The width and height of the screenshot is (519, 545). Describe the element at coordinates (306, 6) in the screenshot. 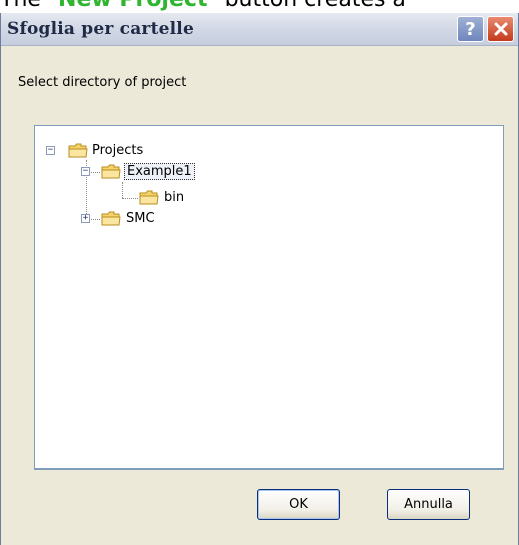

I see `document-text-suffix: " button creates a` at that location.